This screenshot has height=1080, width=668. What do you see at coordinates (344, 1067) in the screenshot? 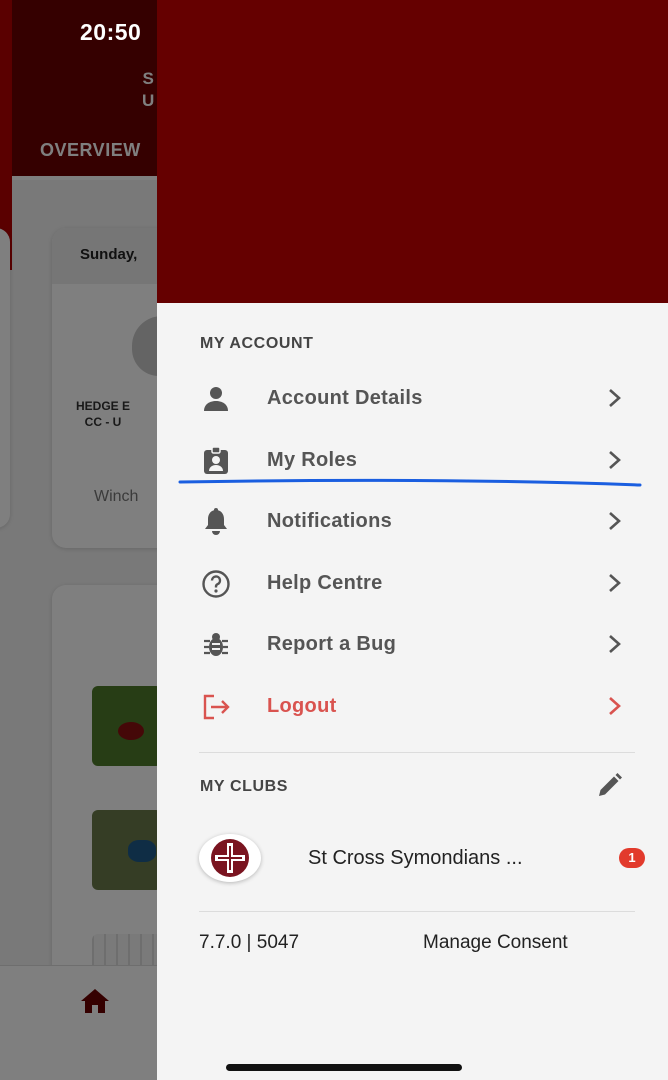
I see `home-indicator` at bounding box center [344, 1067].